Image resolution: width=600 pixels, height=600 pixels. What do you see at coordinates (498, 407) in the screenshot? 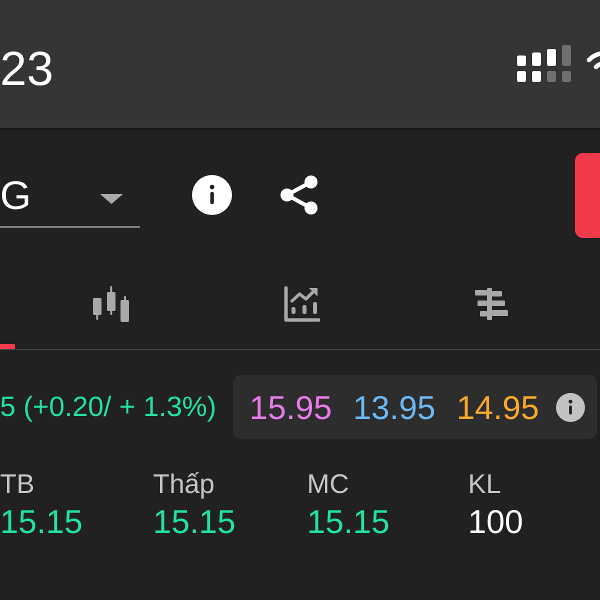
I see `reference-price: 14.95` at bounding box center [498, 407].